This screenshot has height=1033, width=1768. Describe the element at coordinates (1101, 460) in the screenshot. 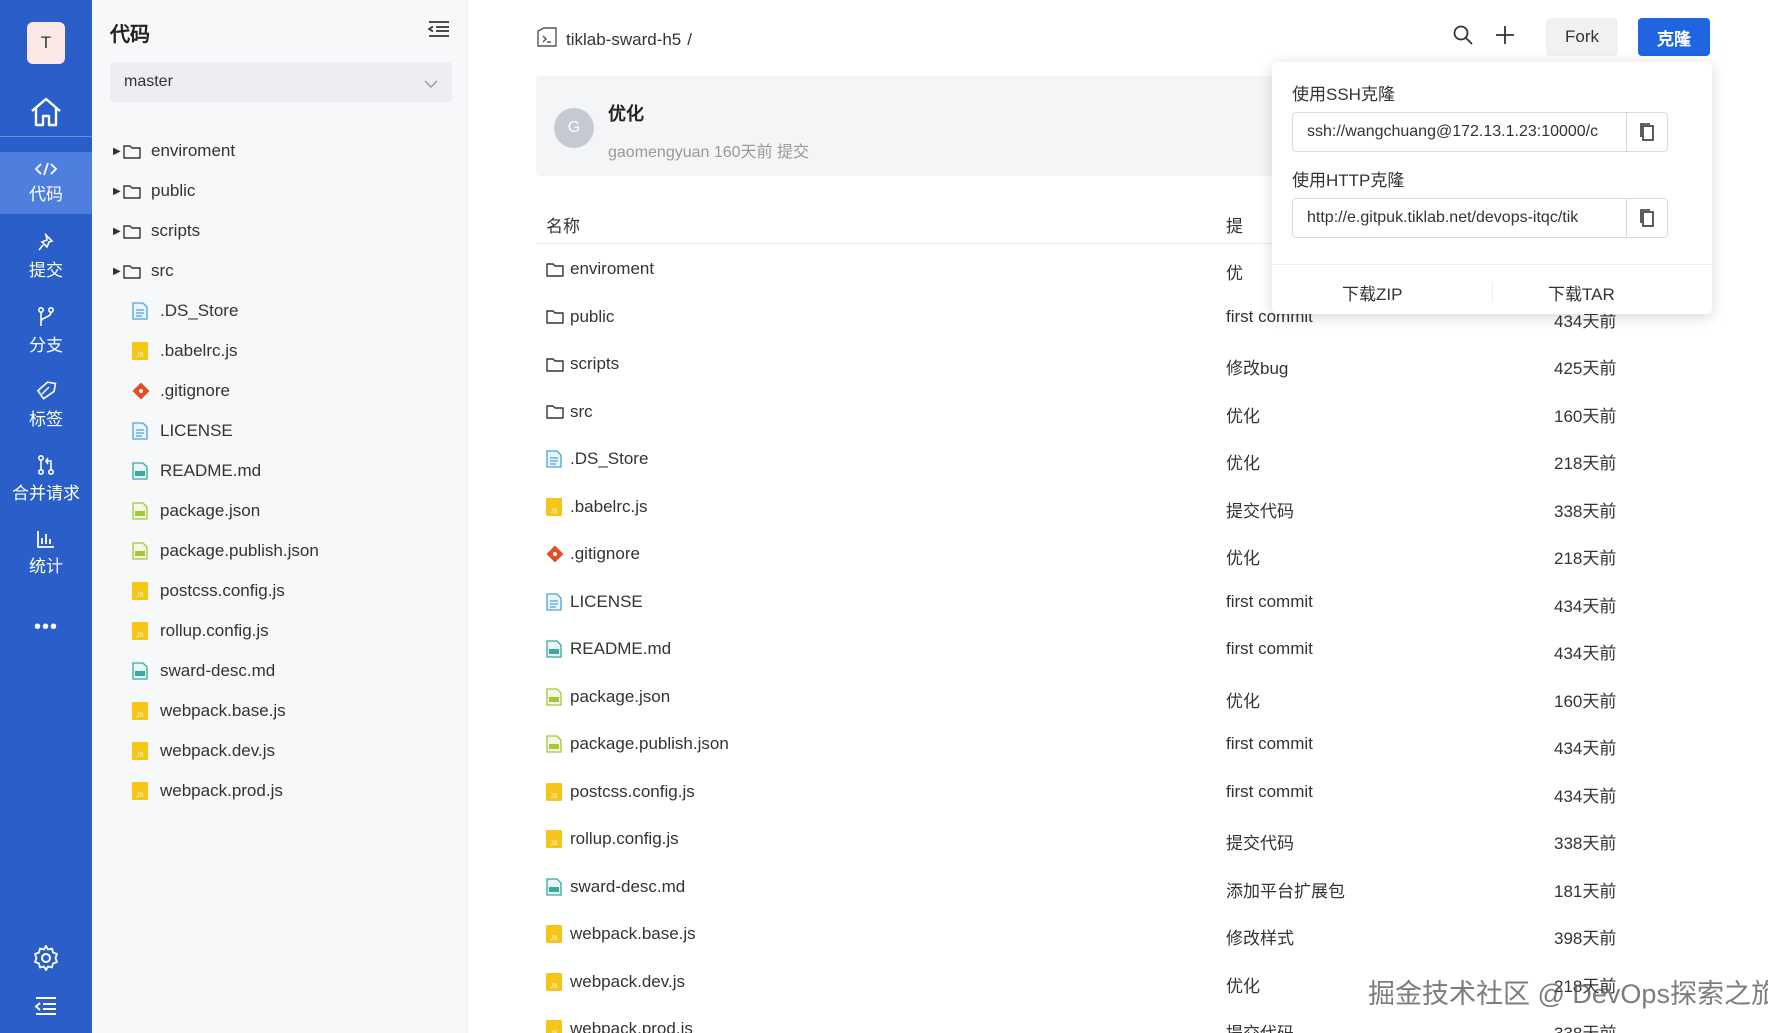

I see `table-row: .DS_Store 优化 218天前` at that location.